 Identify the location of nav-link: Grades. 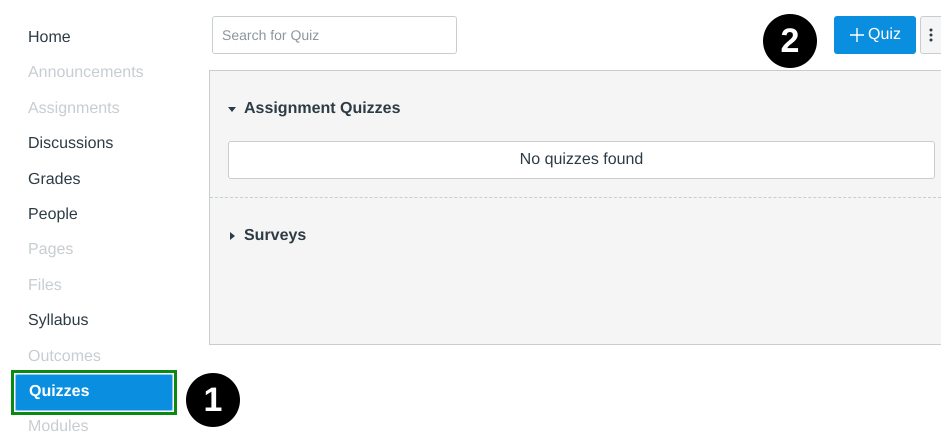
(45, 179).